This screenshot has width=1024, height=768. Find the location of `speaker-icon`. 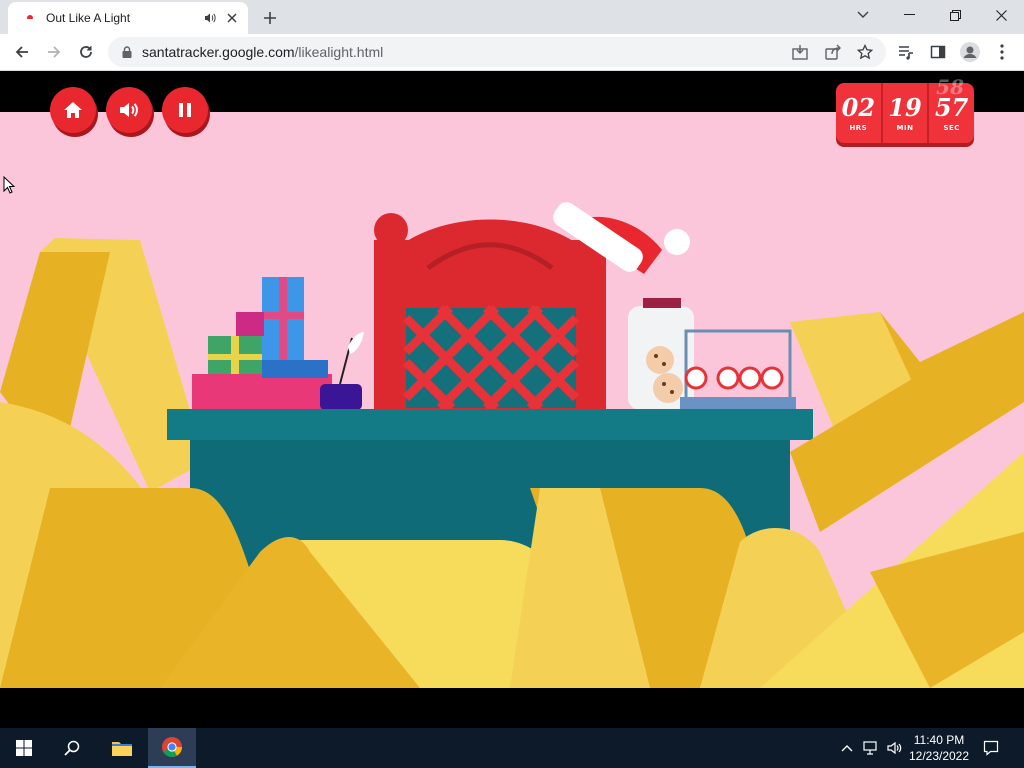

speaker-icon is located at coordinates (129, 110).